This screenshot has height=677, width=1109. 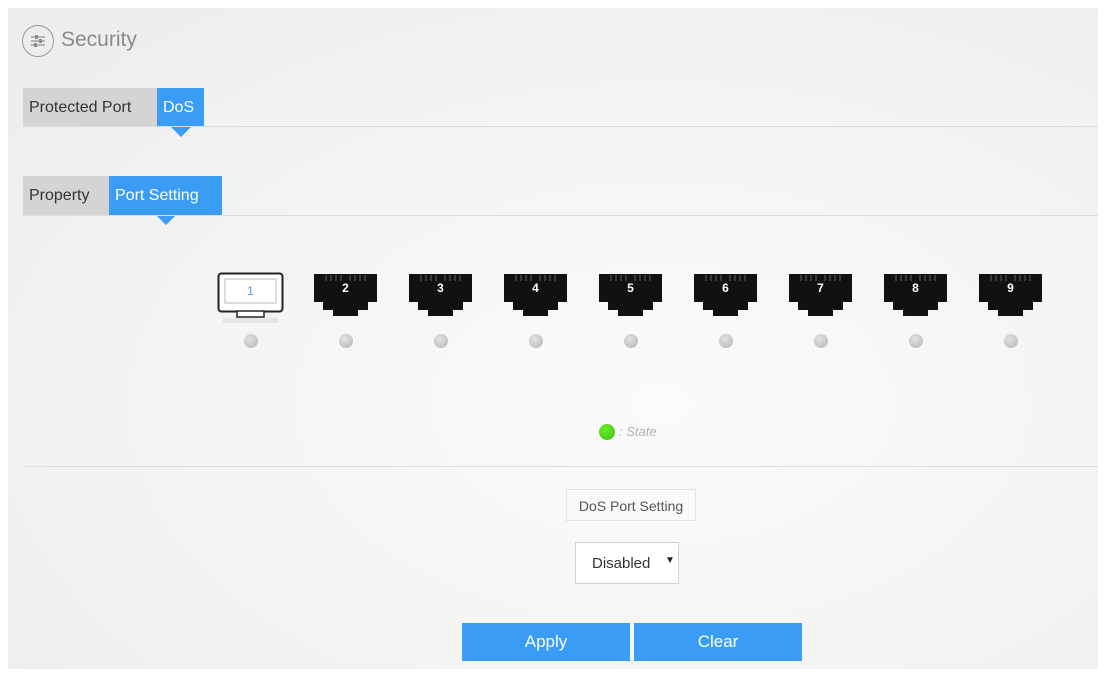 What do you see at coordinates (345, 288) in the screenshot?
I see `port-number: 2` at bounding box center [345, 288].